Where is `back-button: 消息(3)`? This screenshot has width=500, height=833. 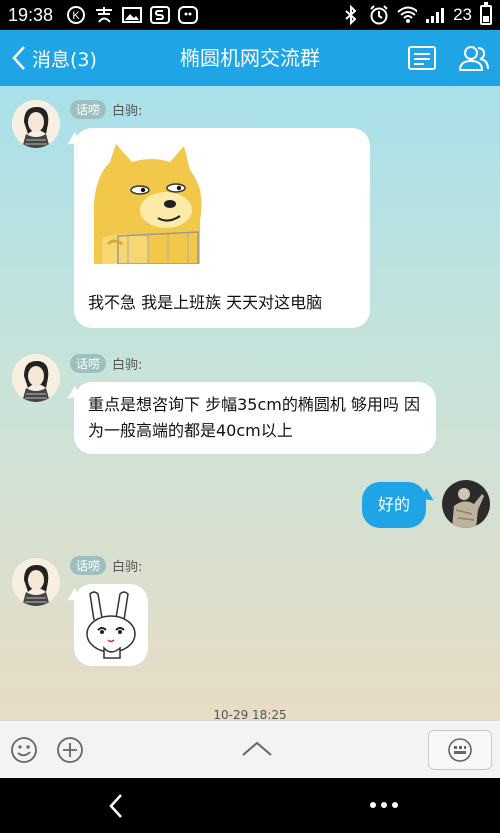
back-button: 消息(3) is located at coordinates (52, 58).